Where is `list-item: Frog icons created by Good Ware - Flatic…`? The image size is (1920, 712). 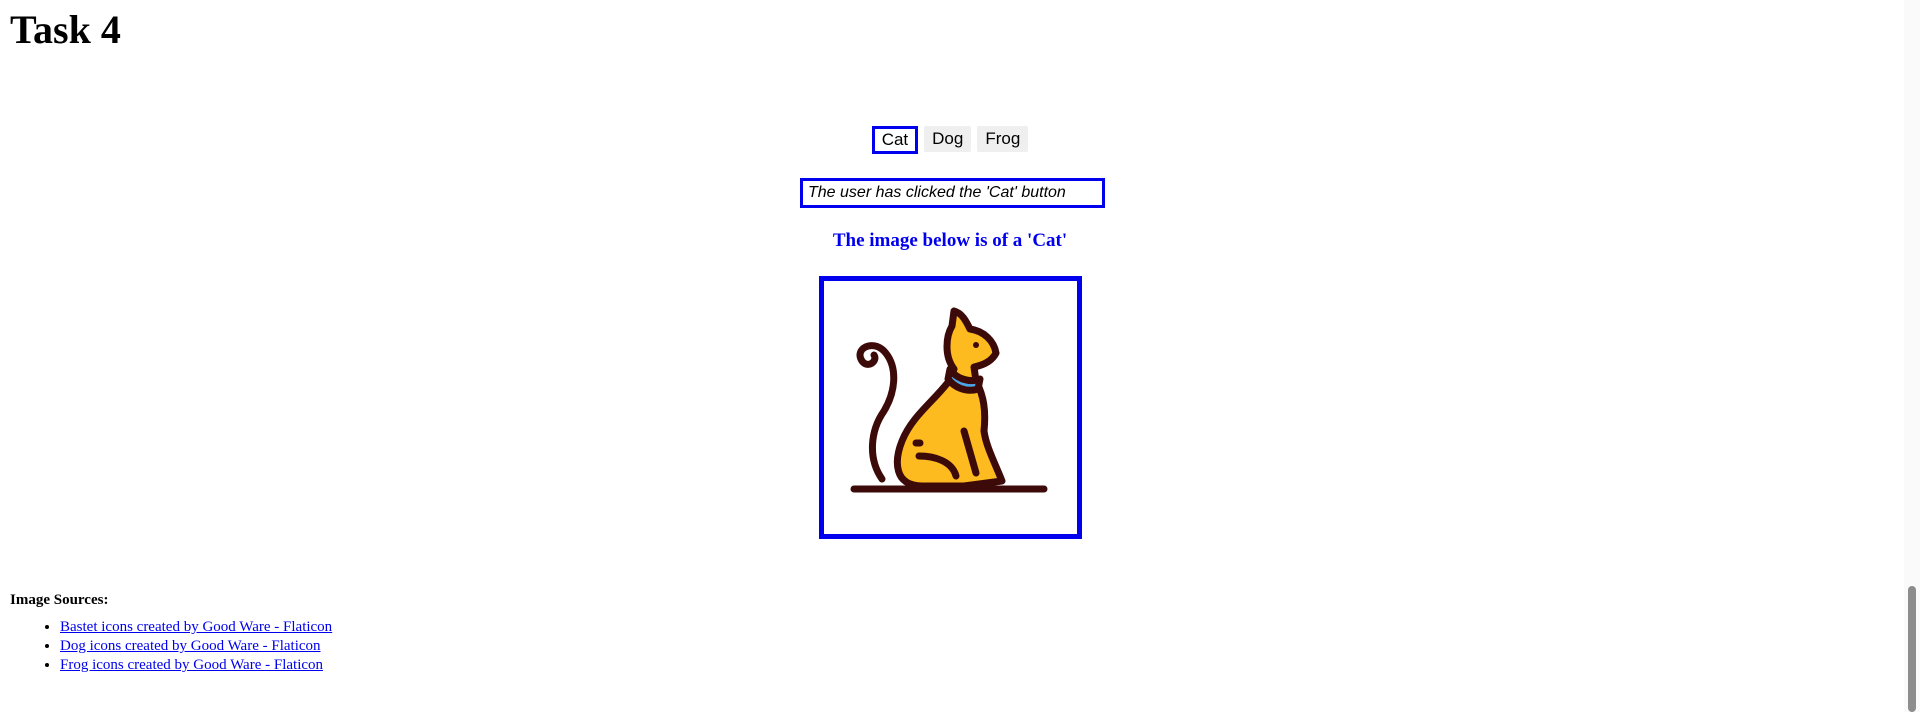 list-item: Frog icons created by Good Ware - Flatic… is located at coordinates (196, 665).